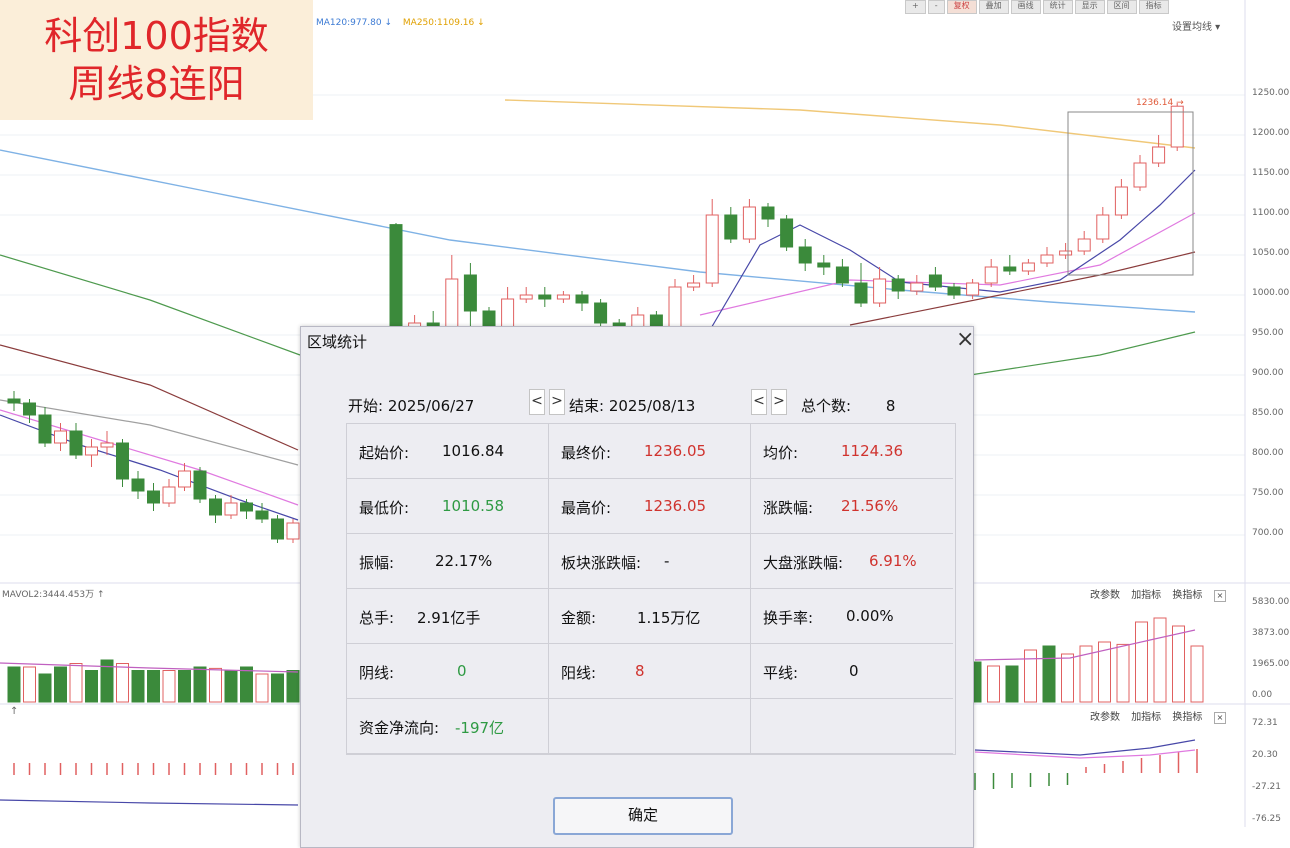 Image resolution: width=1290 pixels, height=848 pixels. I want to click on stat-value: 1236.05, so click(675, 506).